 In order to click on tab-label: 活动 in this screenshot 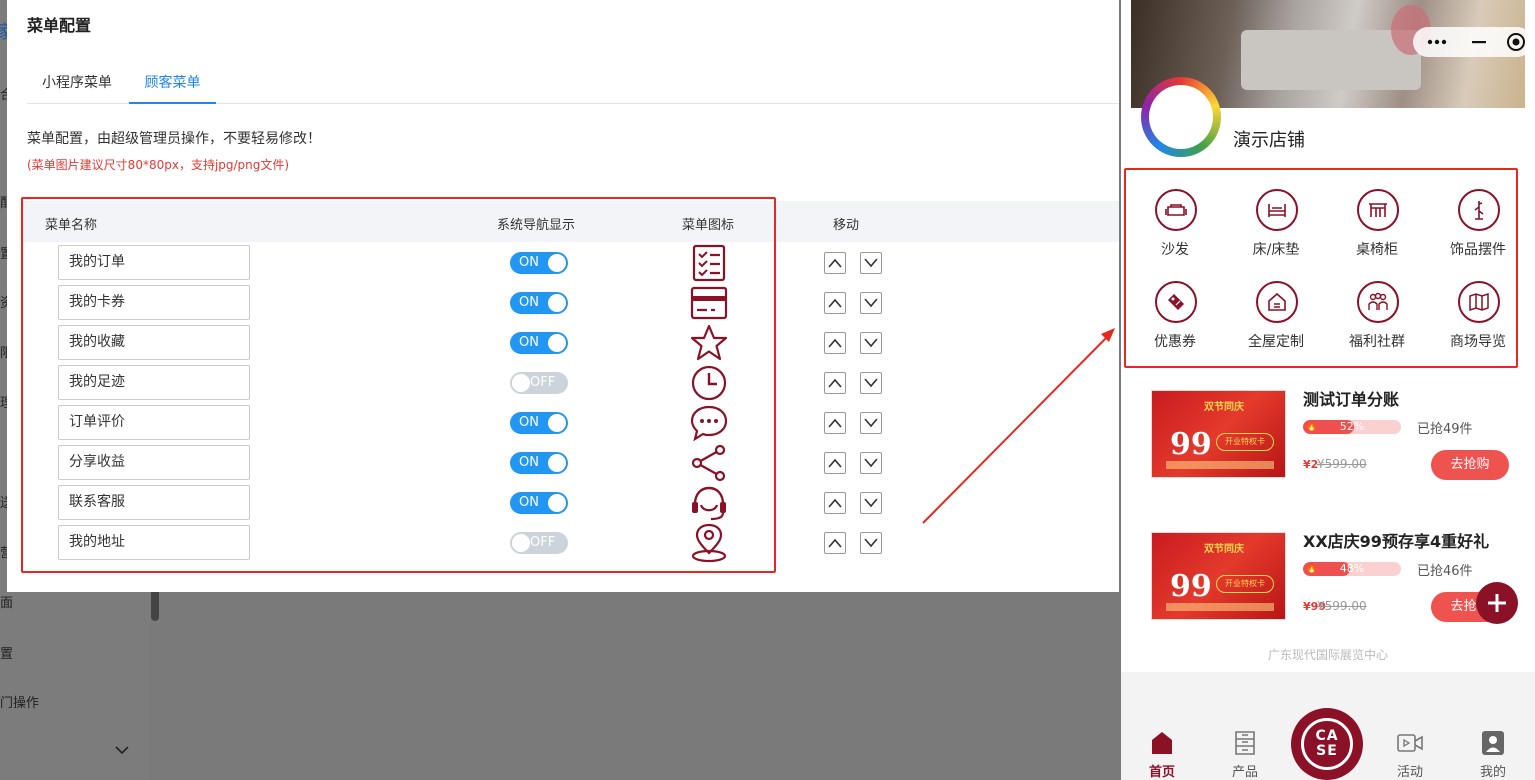, I will do `click(1409, 772)`.